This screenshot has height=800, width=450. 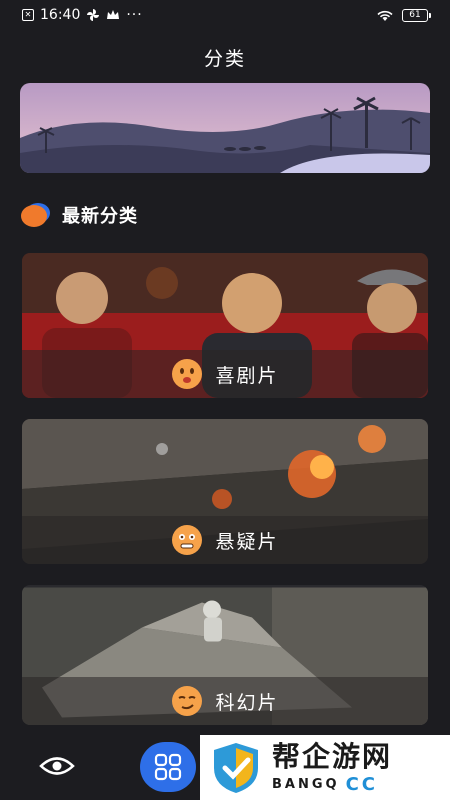 What do you see at coordinates (332, 756) in the screenshot?
I see `watermark-title: 帮企游网` at bounding box center [332, 756].